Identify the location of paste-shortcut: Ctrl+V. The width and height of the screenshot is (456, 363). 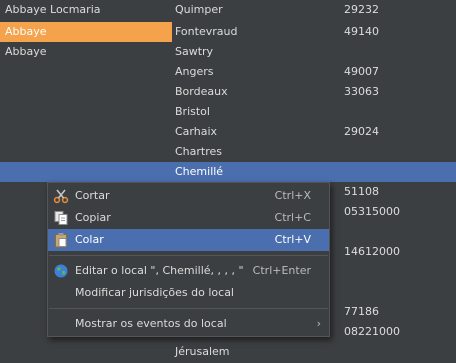
(292, 239).